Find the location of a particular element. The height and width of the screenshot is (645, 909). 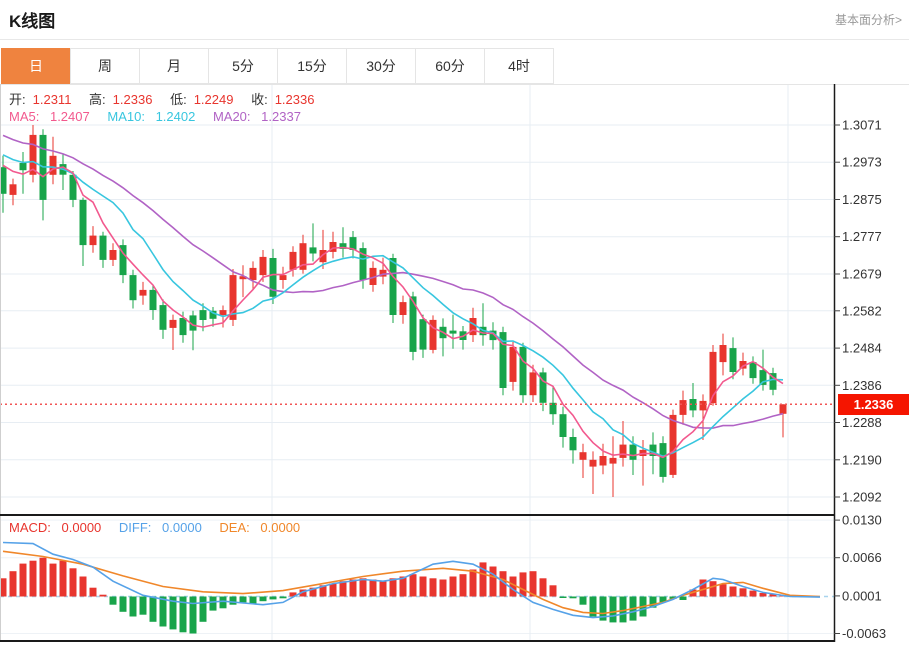

tab-day: 日 is located at coordinates (36, 66).